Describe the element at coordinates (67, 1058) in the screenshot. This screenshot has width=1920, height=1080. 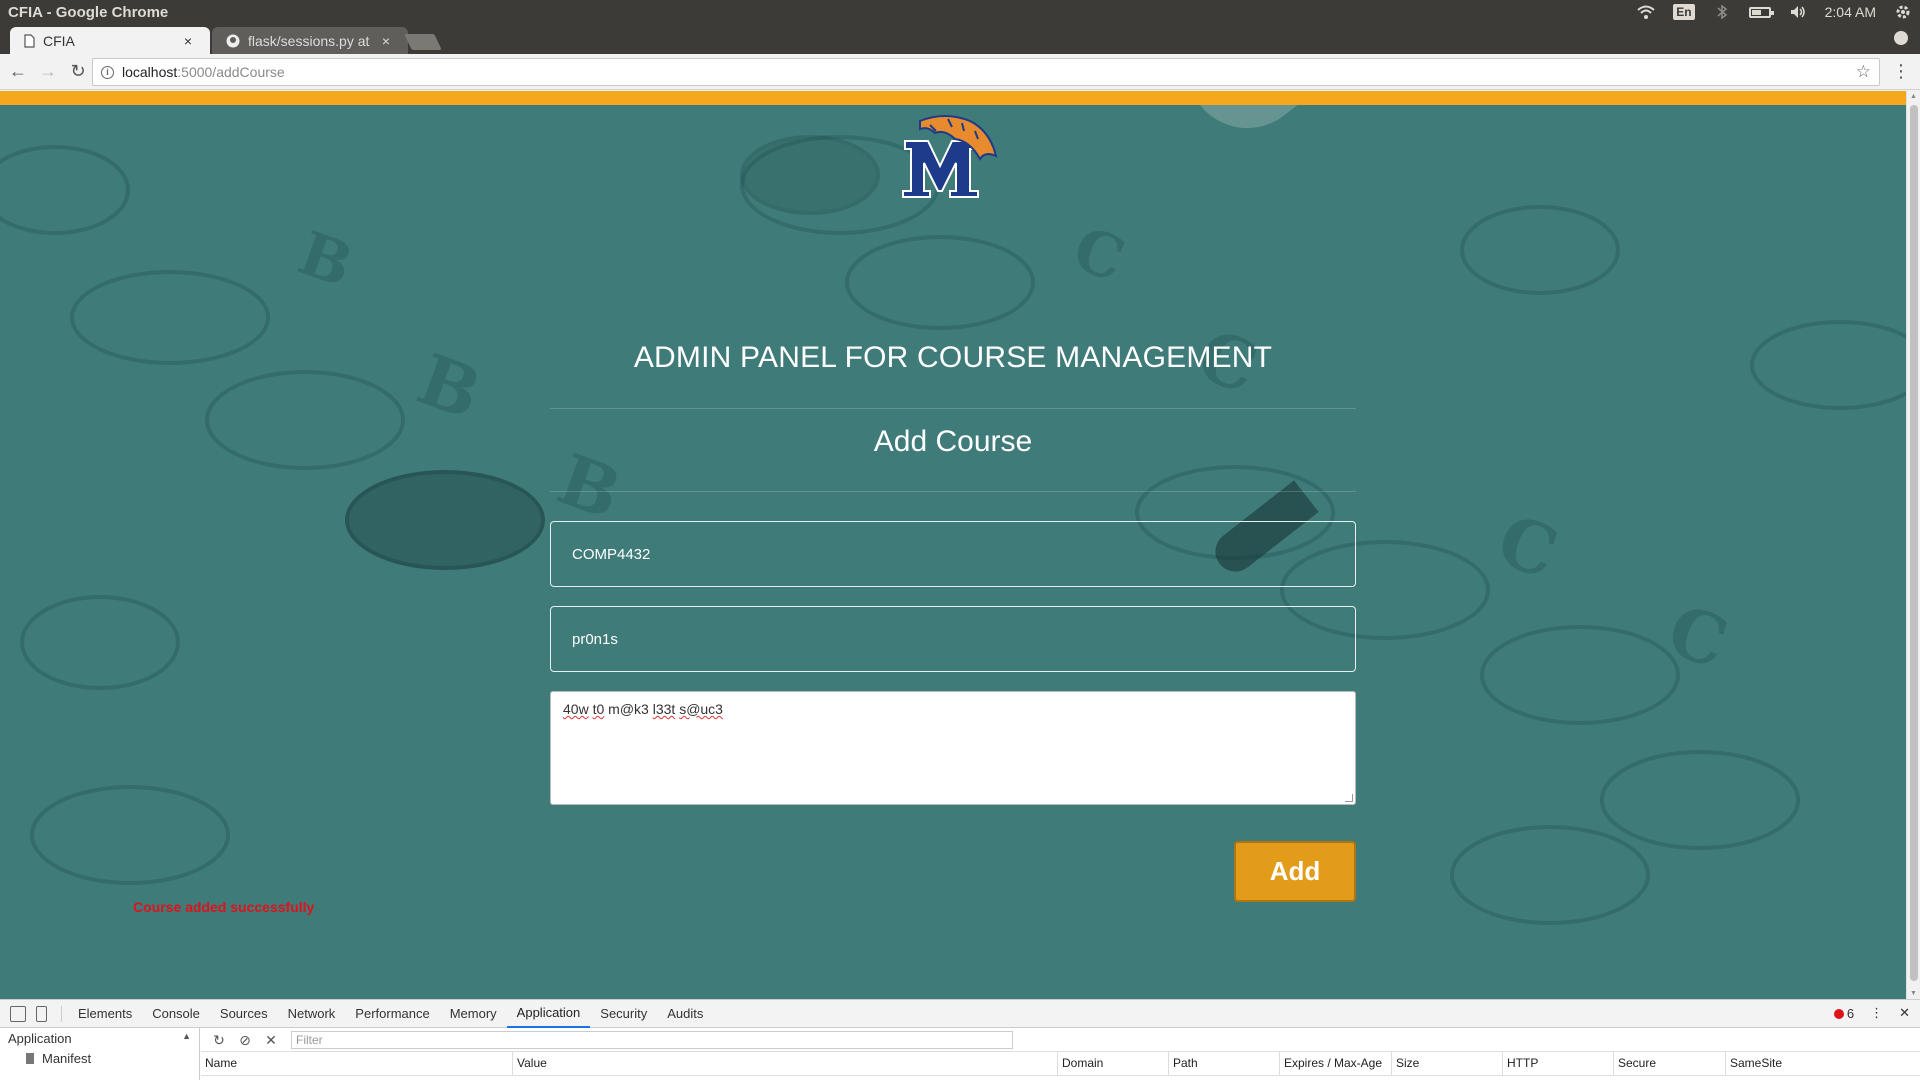
I see `sidebar-item-label: Manifest` at that location.